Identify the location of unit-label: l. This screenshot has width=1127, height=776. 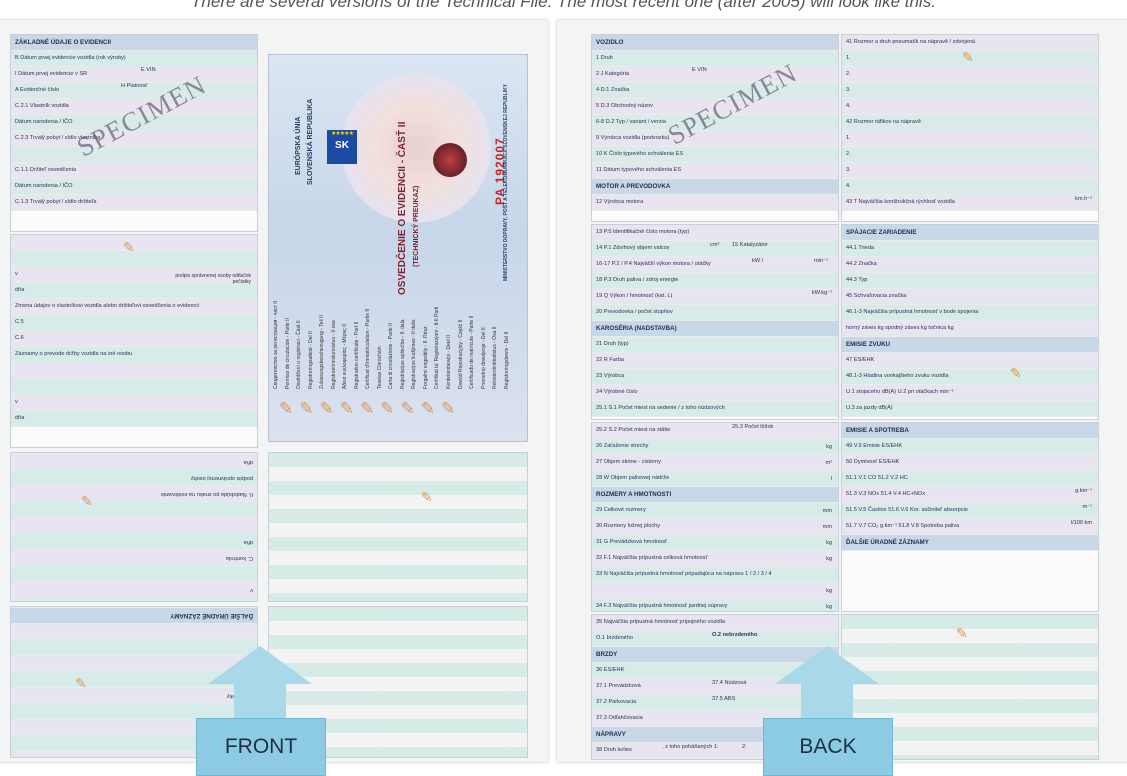
(831, 479).